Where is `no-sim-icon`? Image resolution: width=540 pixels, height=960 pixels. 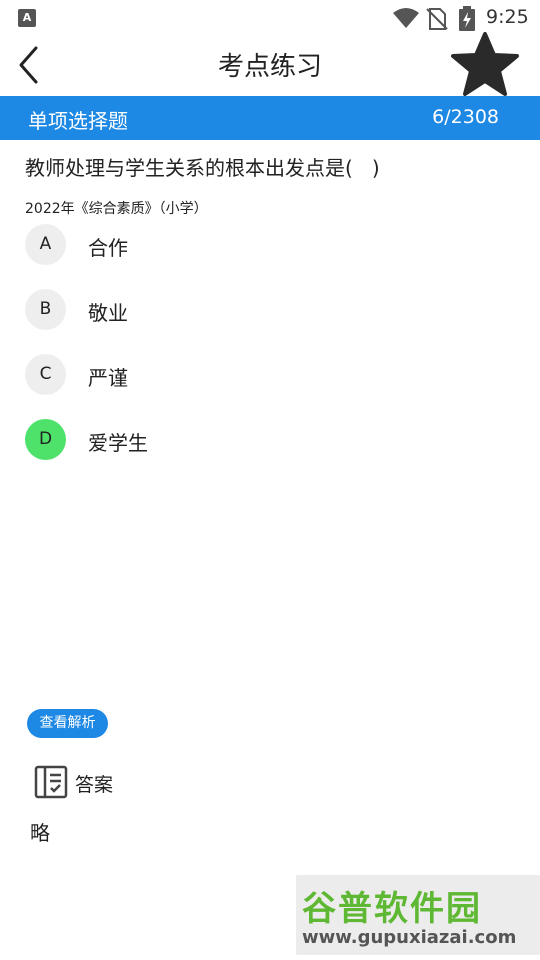 no-sim-icon is located at coordinates (437, 19).